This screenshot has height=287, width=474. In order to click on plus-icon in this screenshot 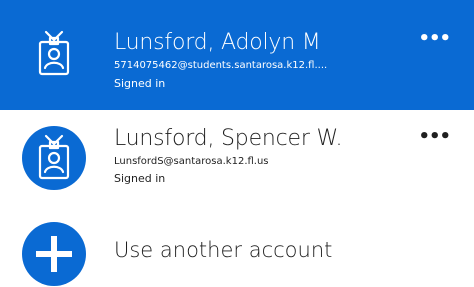, I will do `click(54, 254)`.